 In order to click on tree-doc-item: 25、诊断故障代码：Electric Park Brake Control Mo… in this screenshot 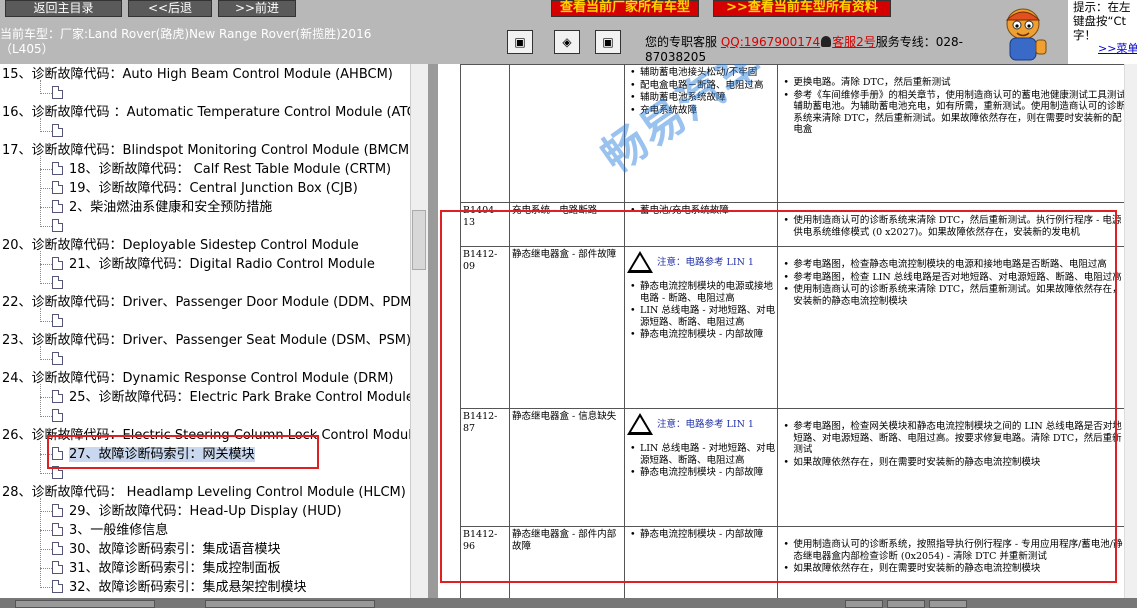, I will do `click(231, 397)`.